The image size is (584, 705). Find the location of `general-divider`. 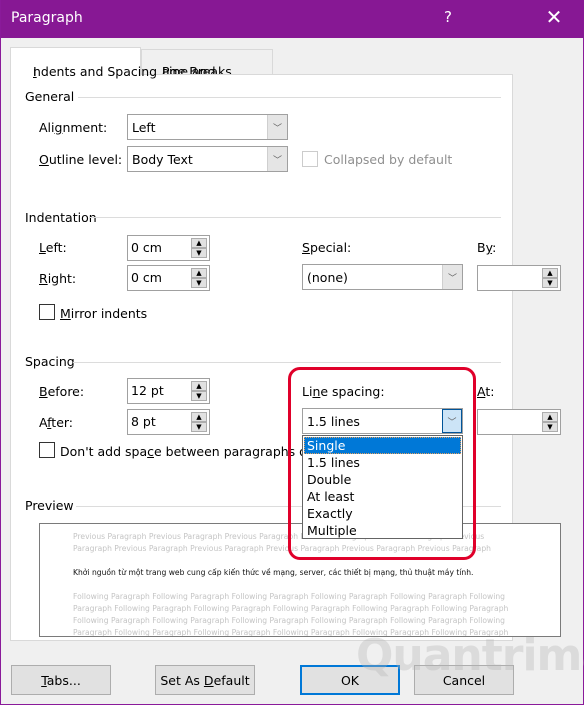

general-divider is located at coordinates (289, 97).